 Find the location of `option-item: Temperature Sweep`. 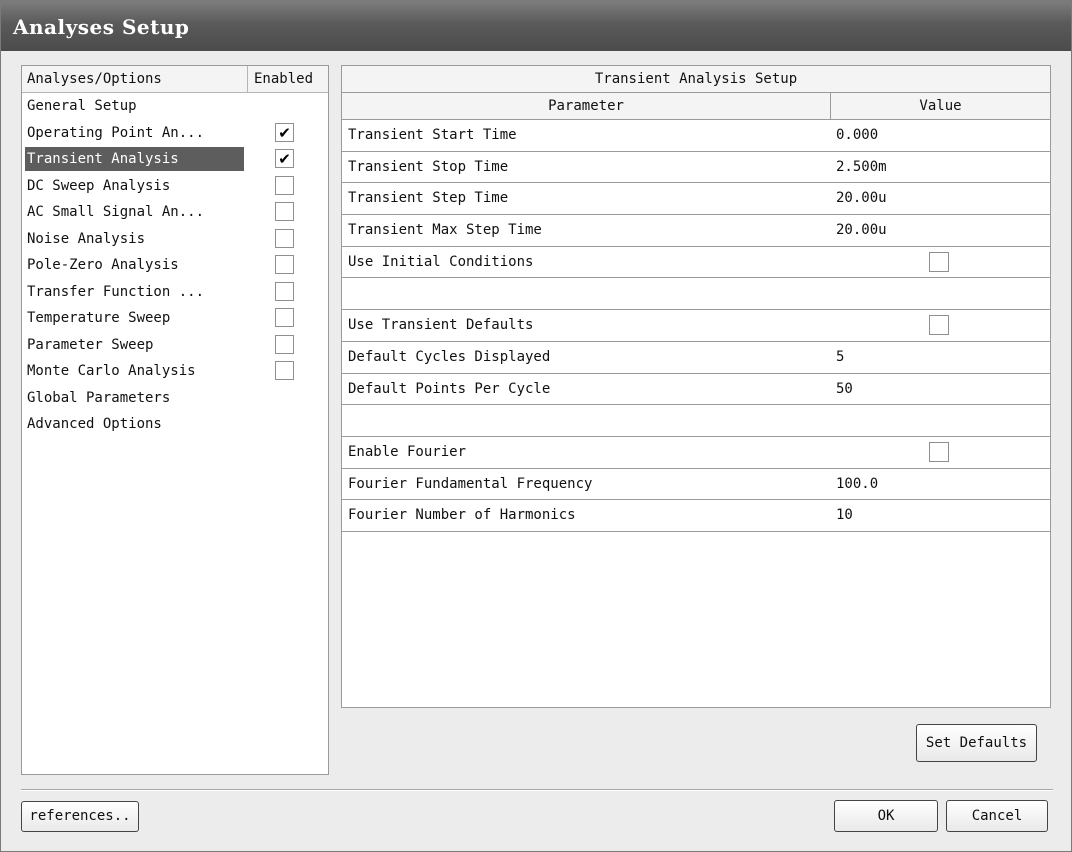

option-item: Temperature Sweep is located at coordinates (175, 318).